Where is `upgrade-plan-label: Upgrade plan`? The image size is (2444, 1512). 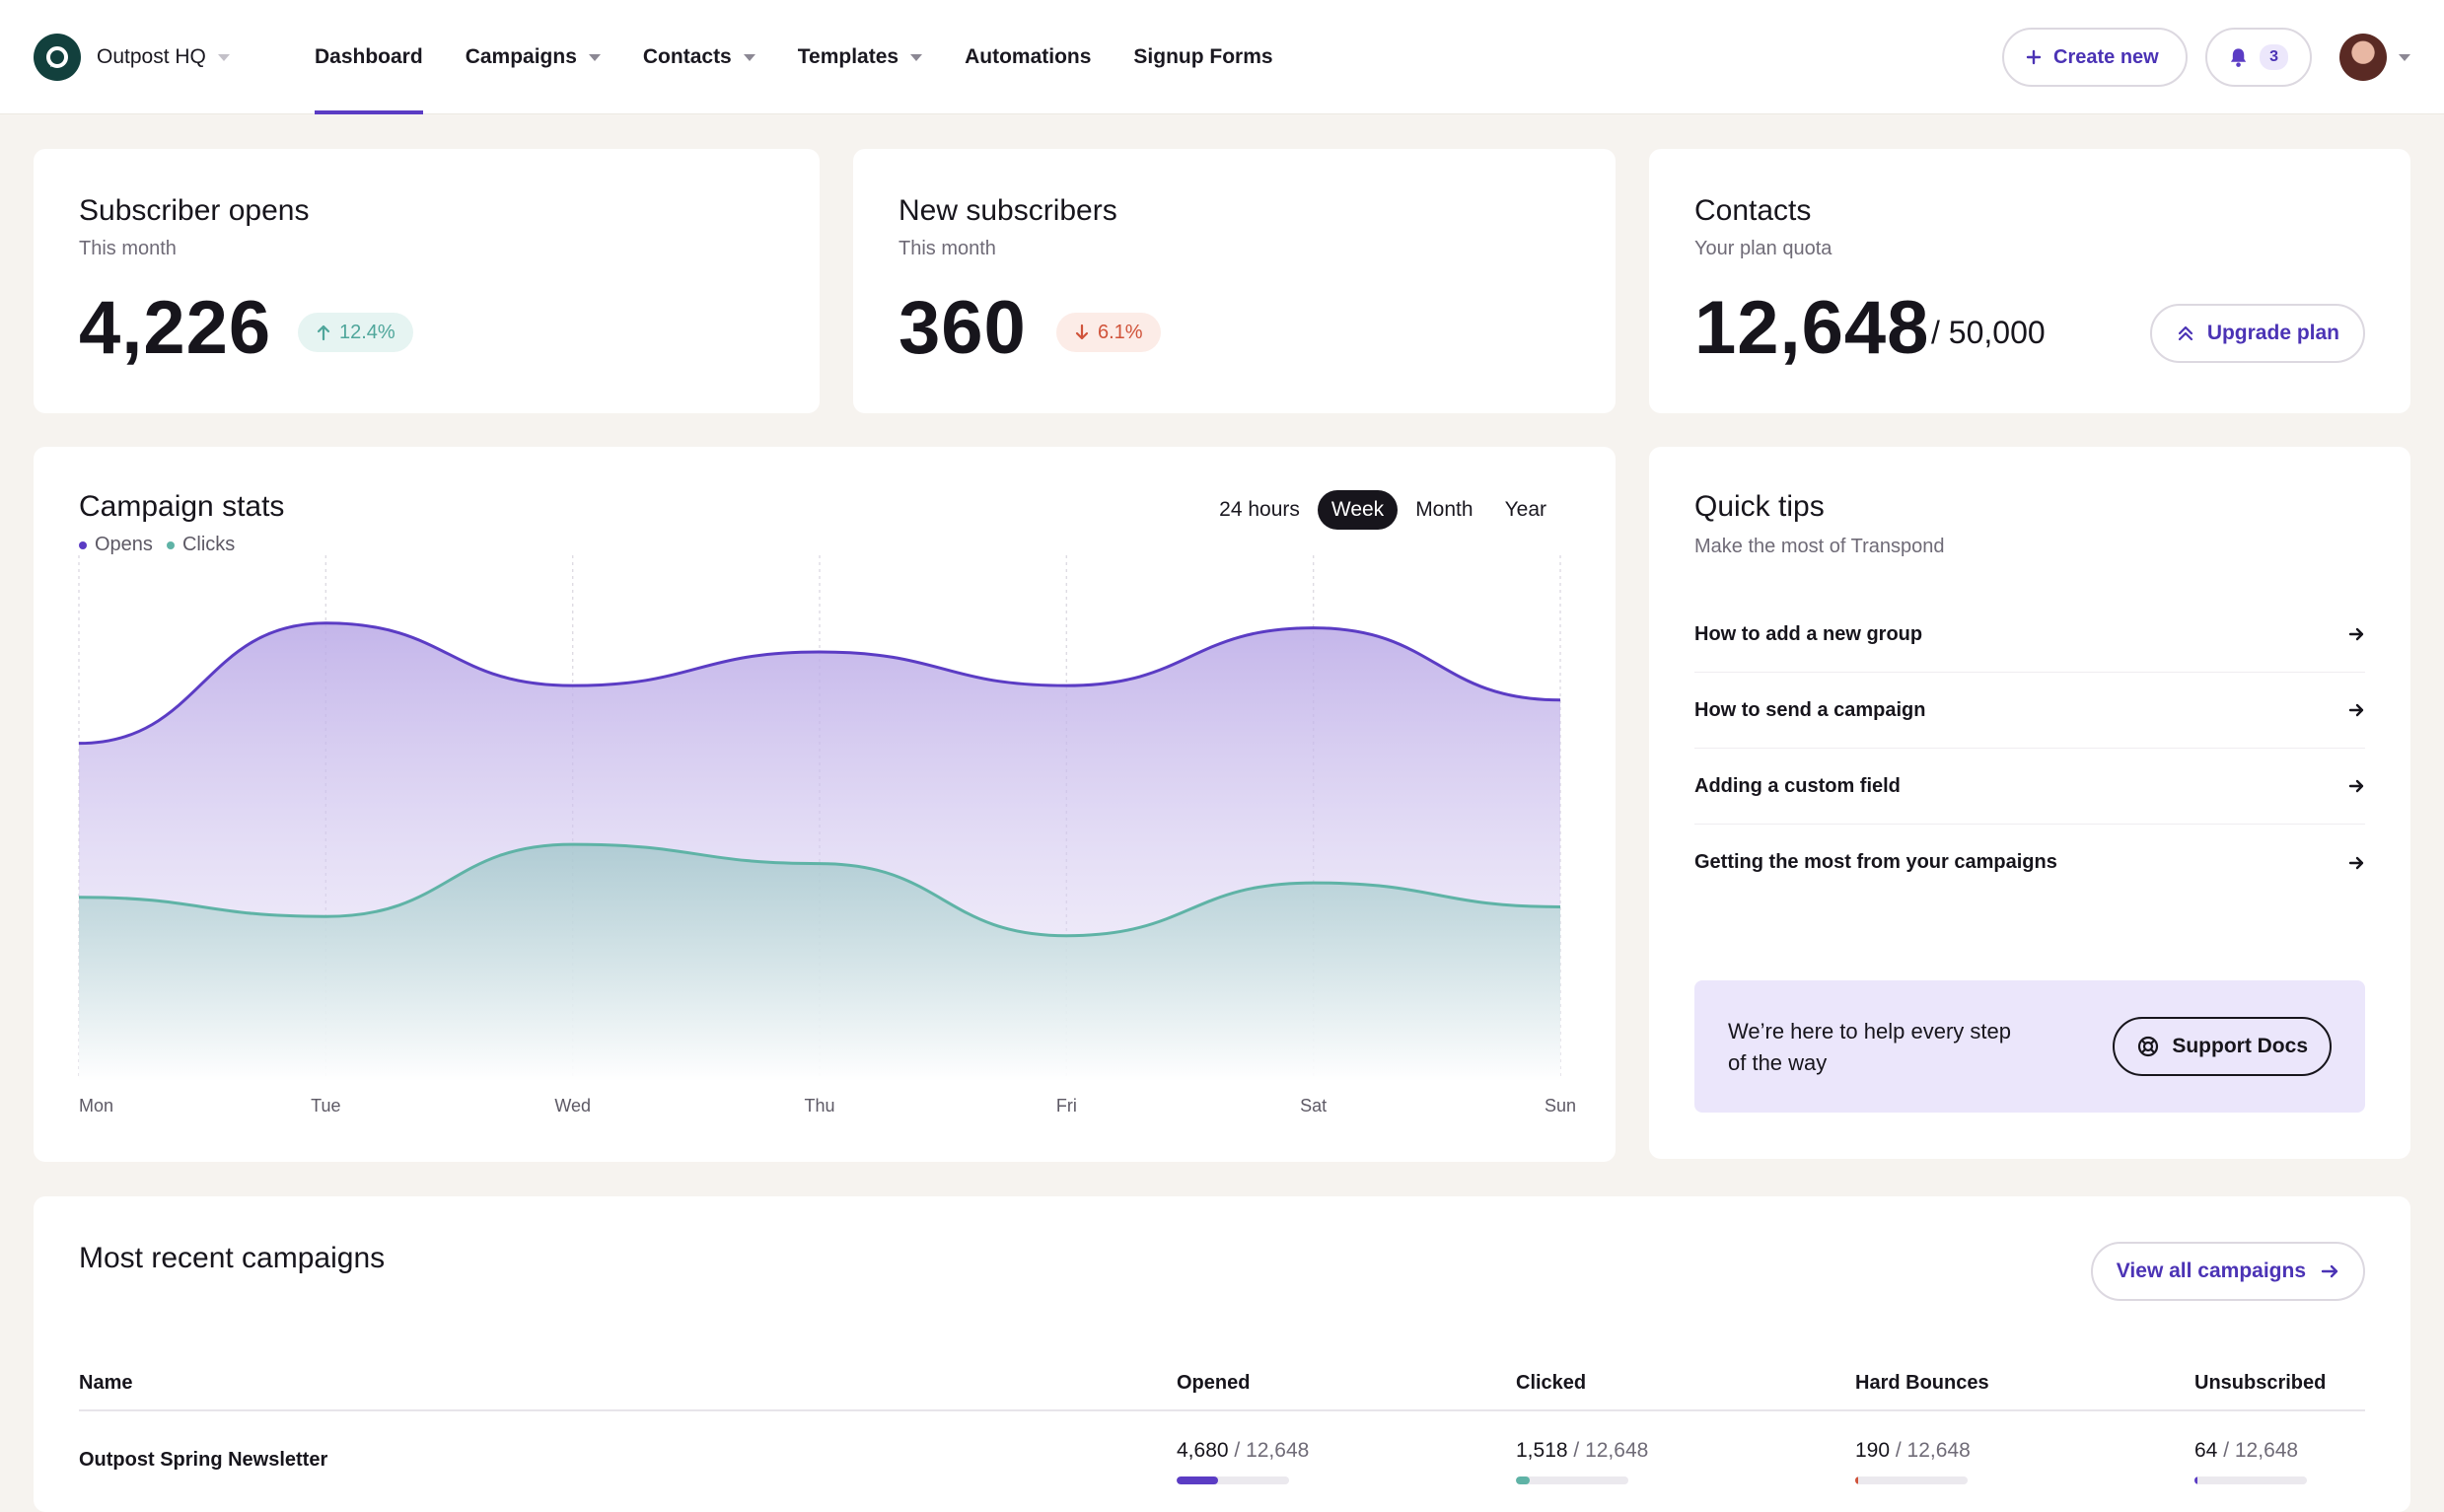 upgrade-plan-label: Upgrade plan is located at coordinates (2272, 333).